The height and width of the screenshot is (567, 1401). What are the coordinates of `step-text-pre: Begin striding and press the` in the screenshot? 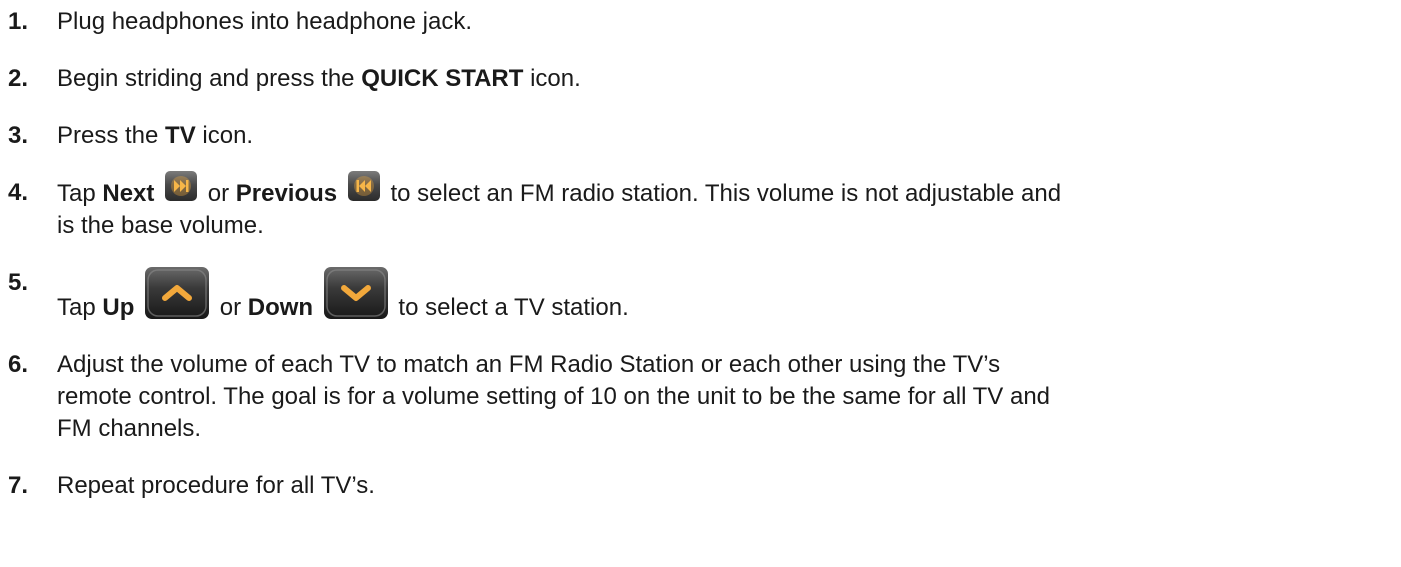 It's located at (209, 78).